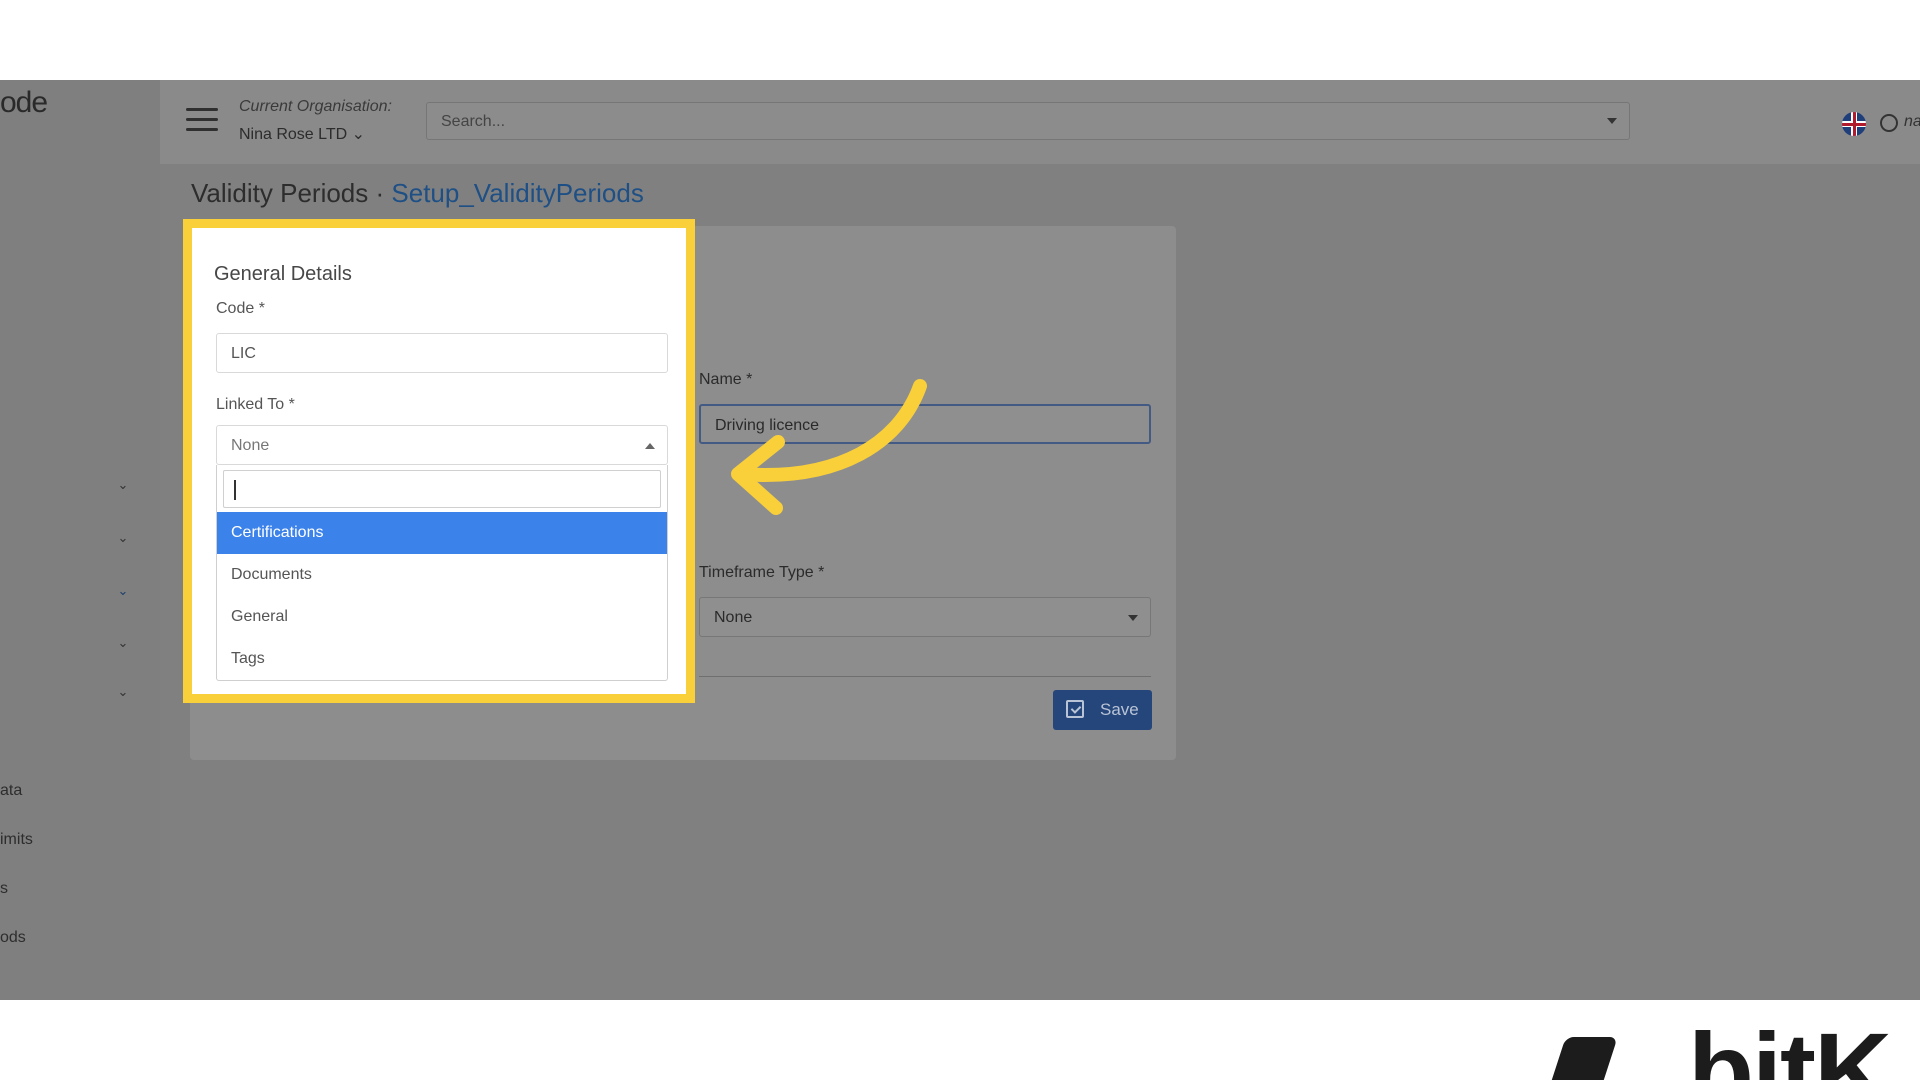 The height and width of the screenshot is (1080, 1920). Describe the element at coordinates (240, 308) in the screenshot. I see `code-label: Code *` at that location.